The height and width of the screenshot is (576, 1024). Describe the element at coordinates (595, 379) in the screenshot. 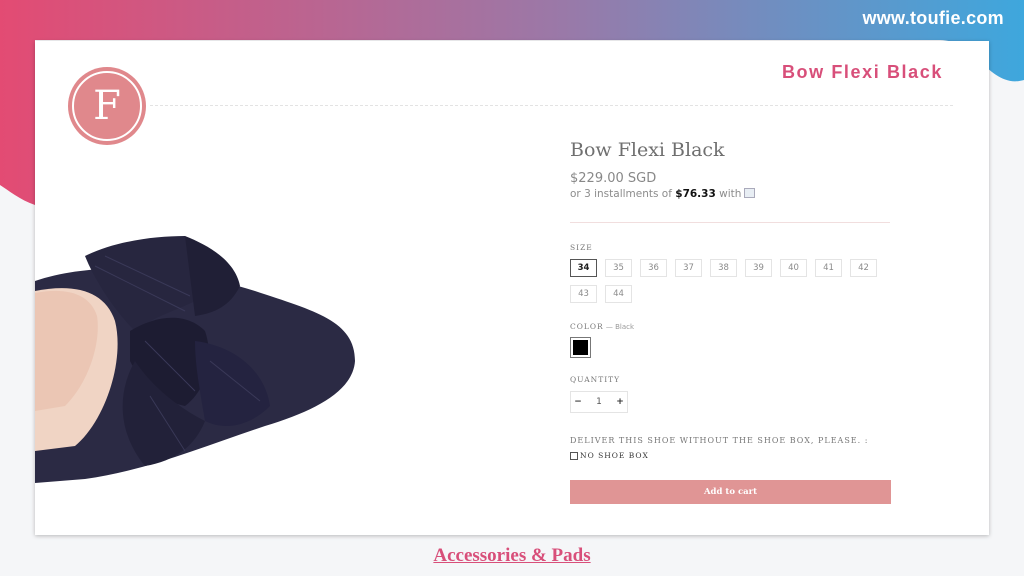

I see `quantity-label: QUANTITY` at that location.